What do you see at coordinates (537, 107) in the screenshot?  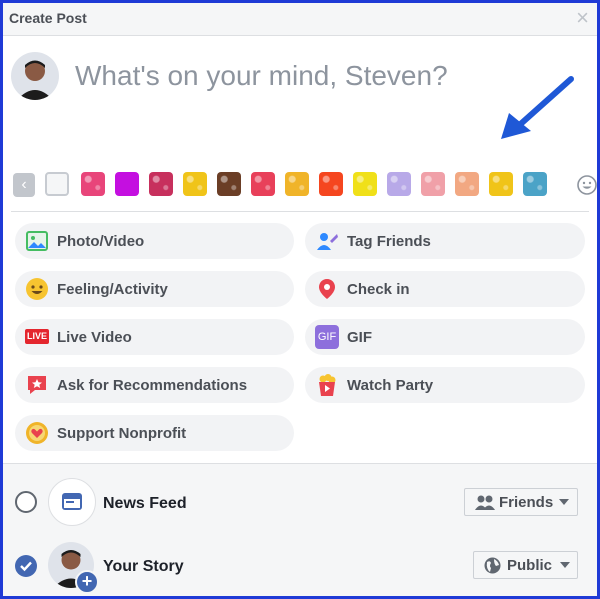 I see `annotation-arrow-icon` at bounding box center [537, 107].